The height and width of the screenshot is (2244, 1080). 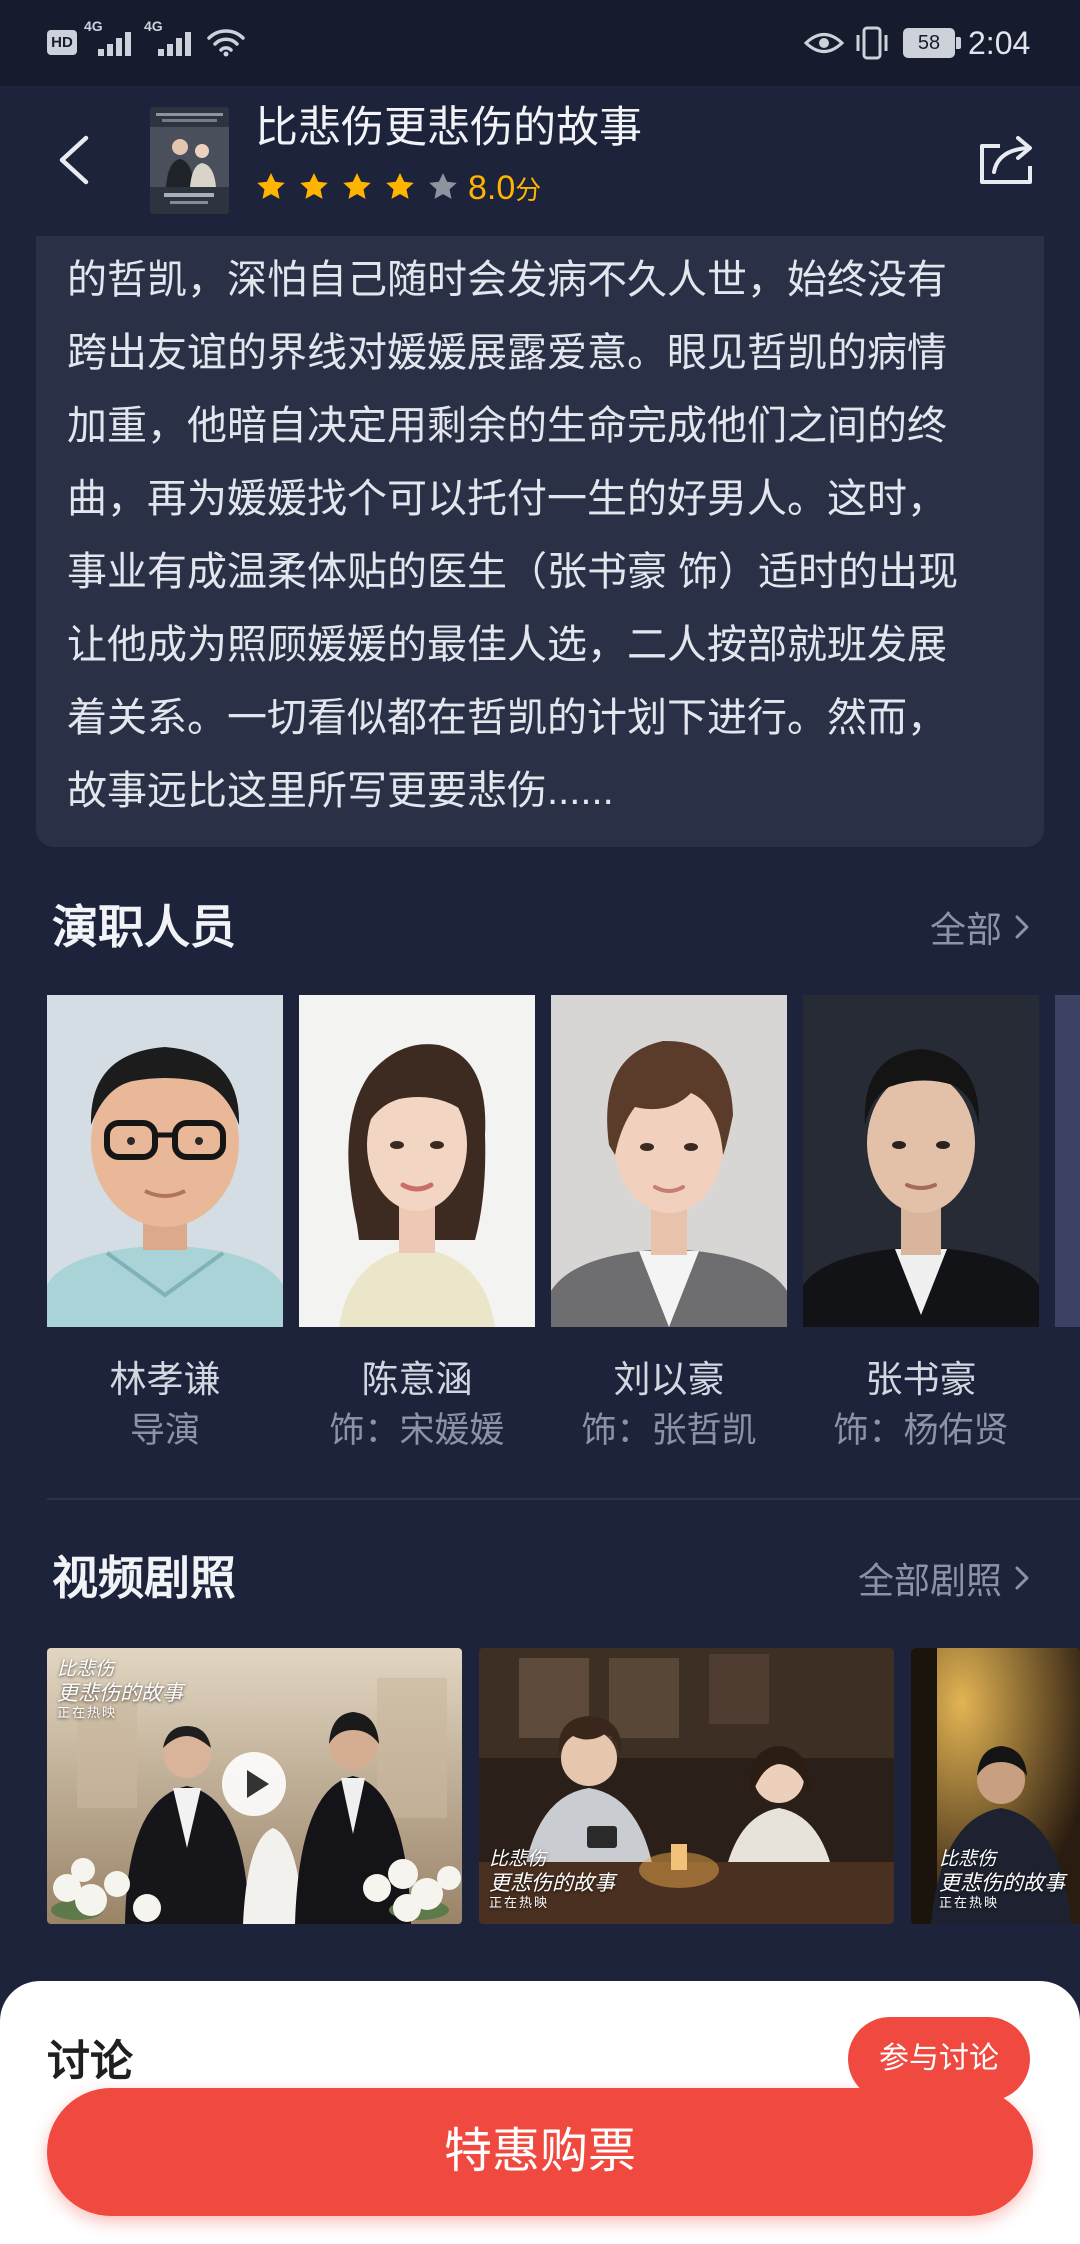 I want to click on cast-role: 饰：杨佑贤, so click(x=921, y=1430).